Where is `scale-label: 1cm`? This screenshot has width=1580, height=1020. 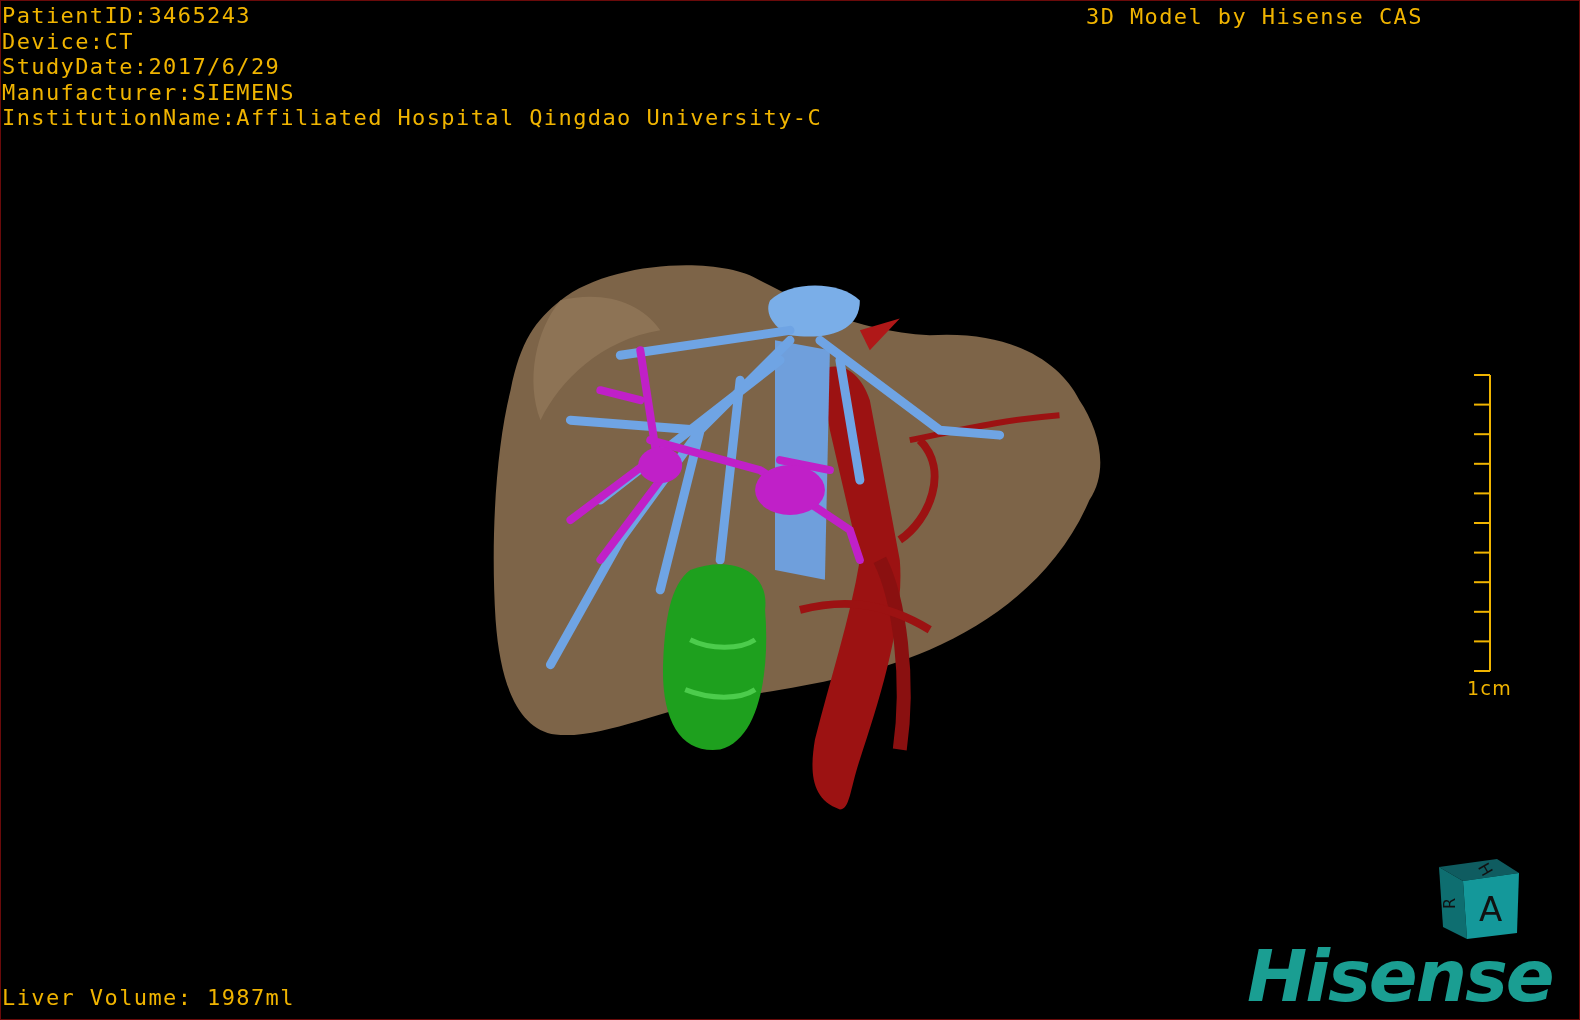 scale-label: 1cm is located at coordinates (1490, 688).